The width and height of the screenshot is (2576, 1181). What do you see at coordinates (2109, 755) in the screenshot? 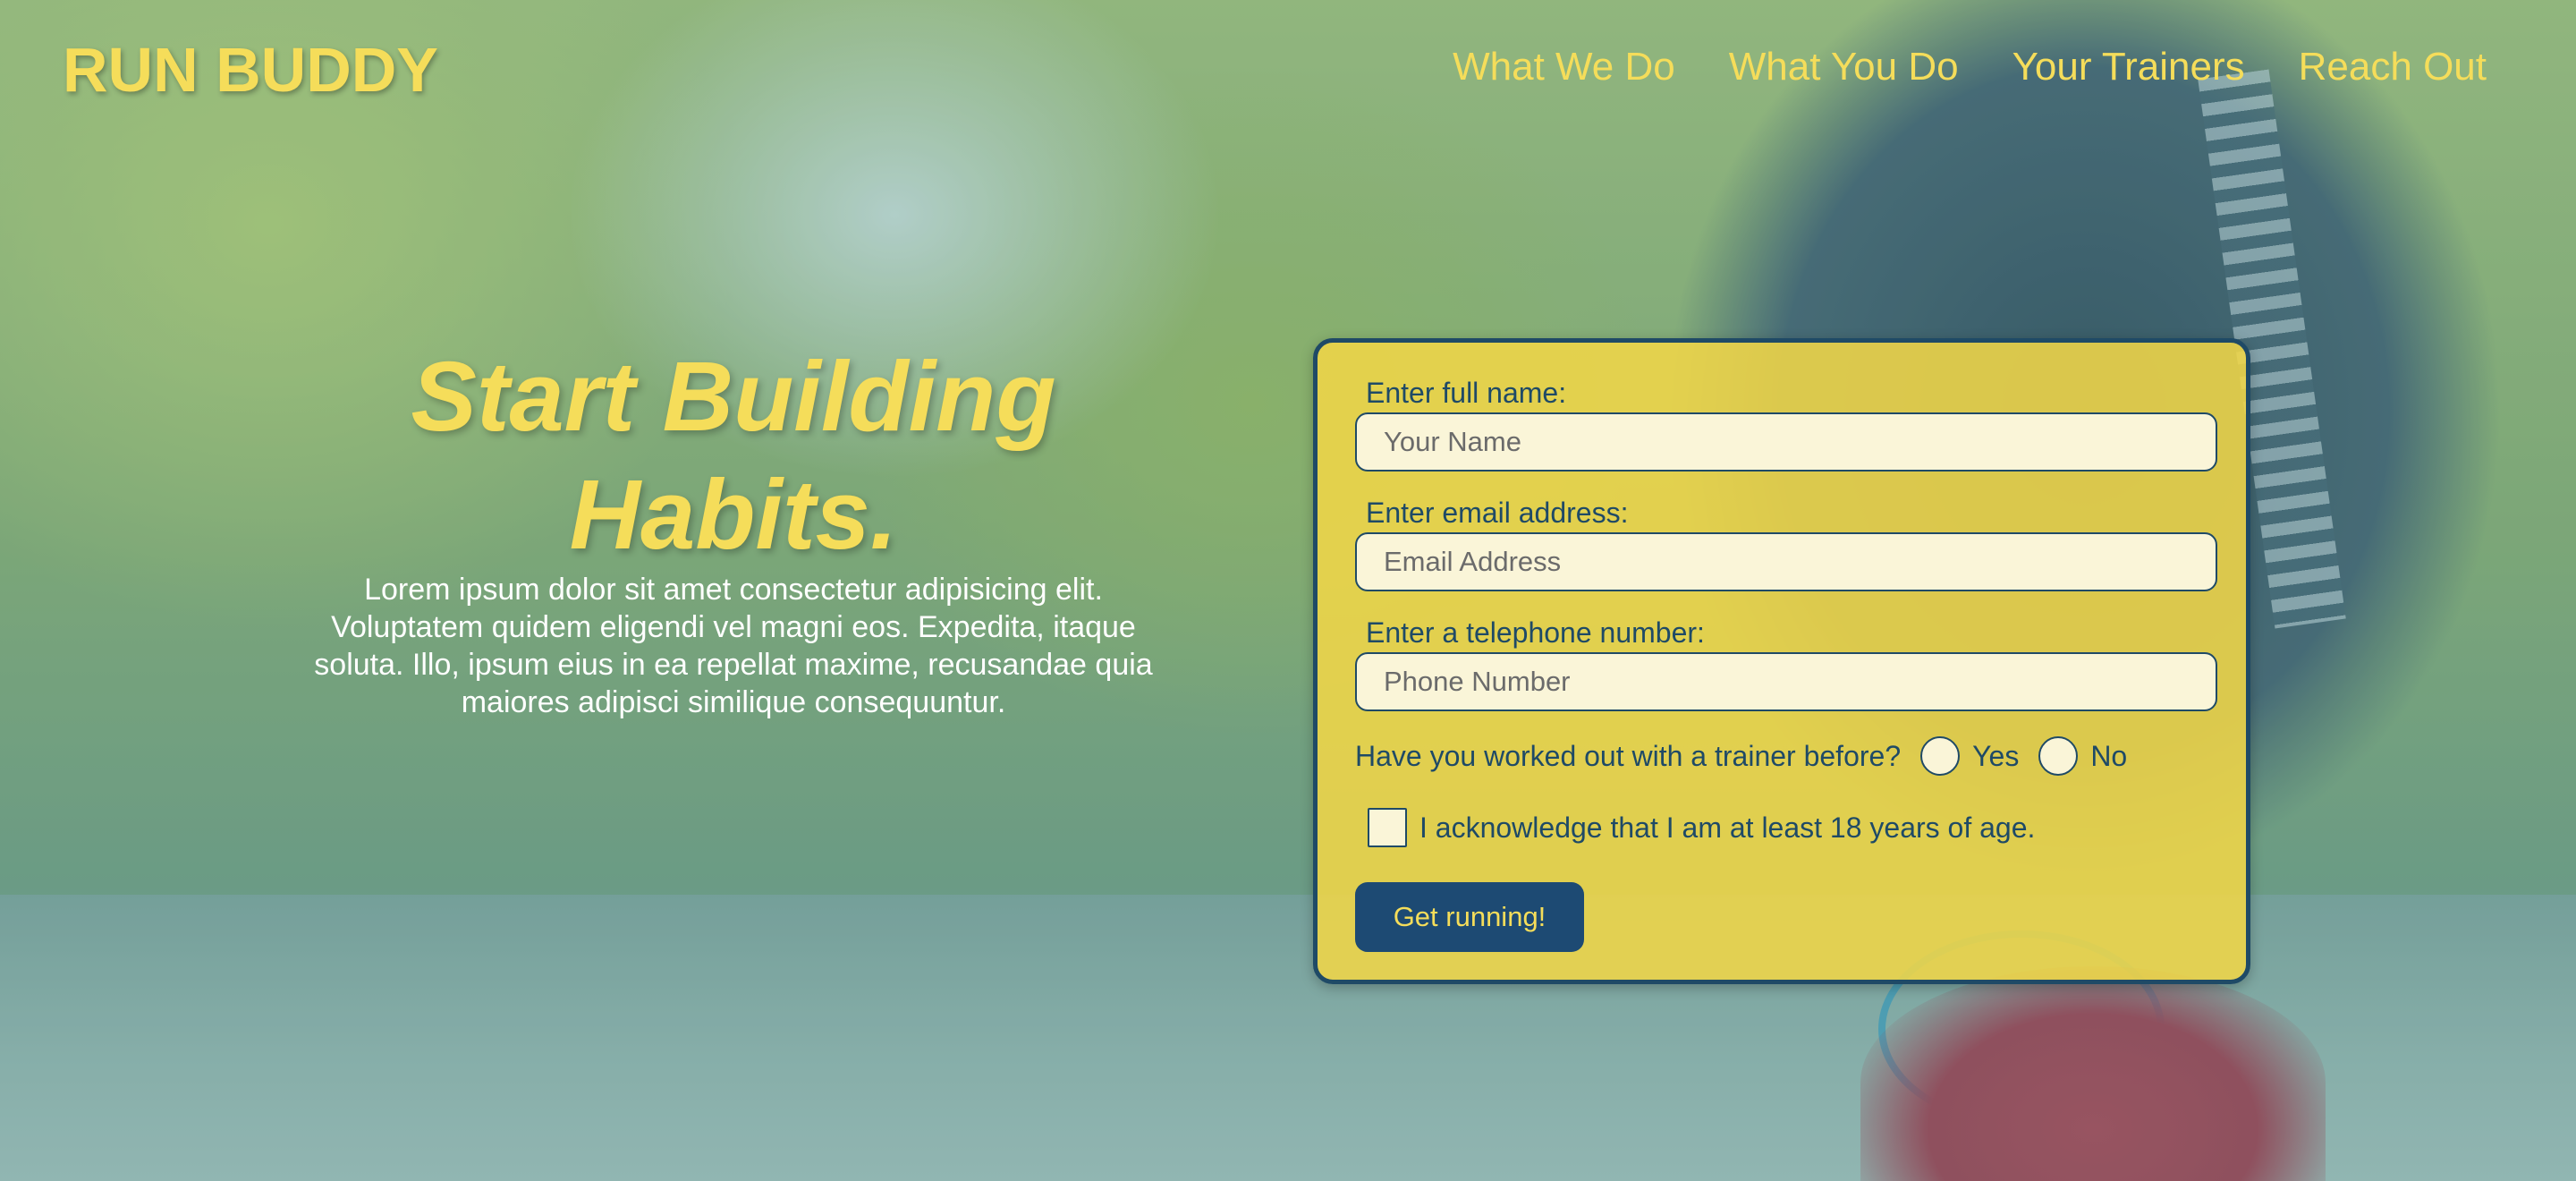
I see `radio-no-label: No` at bounding box center [2109, 755].